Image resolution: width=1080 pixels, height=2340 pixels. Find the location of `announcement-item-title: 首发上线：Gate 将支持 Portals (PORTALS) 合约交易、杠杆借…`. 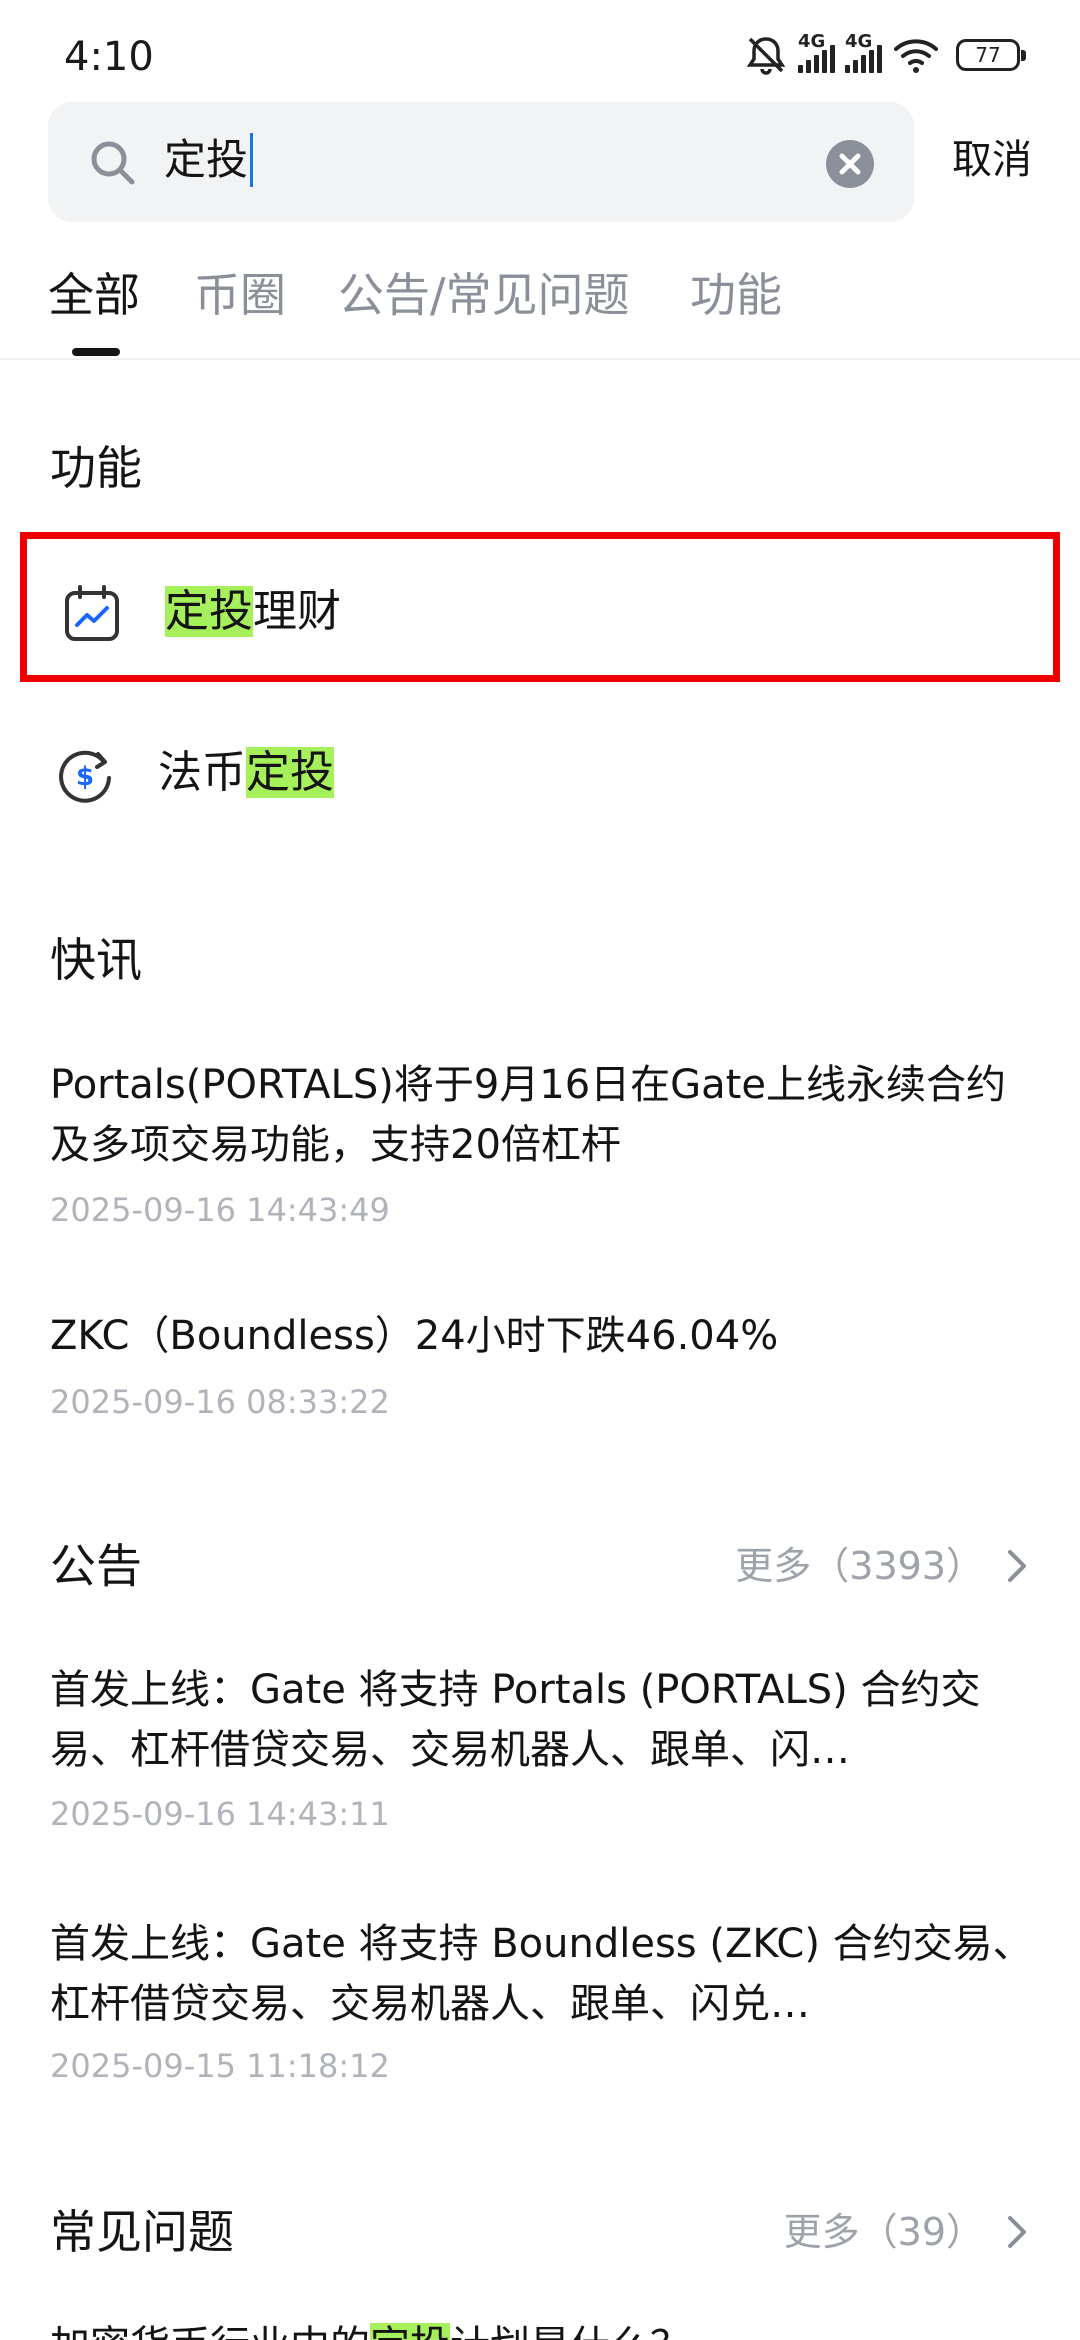

announcement-item-title: 首发上线：Gate 将支持 Portals (PORTALS) 合约交易、杠杆借… is located at coordinates (545, 1720).